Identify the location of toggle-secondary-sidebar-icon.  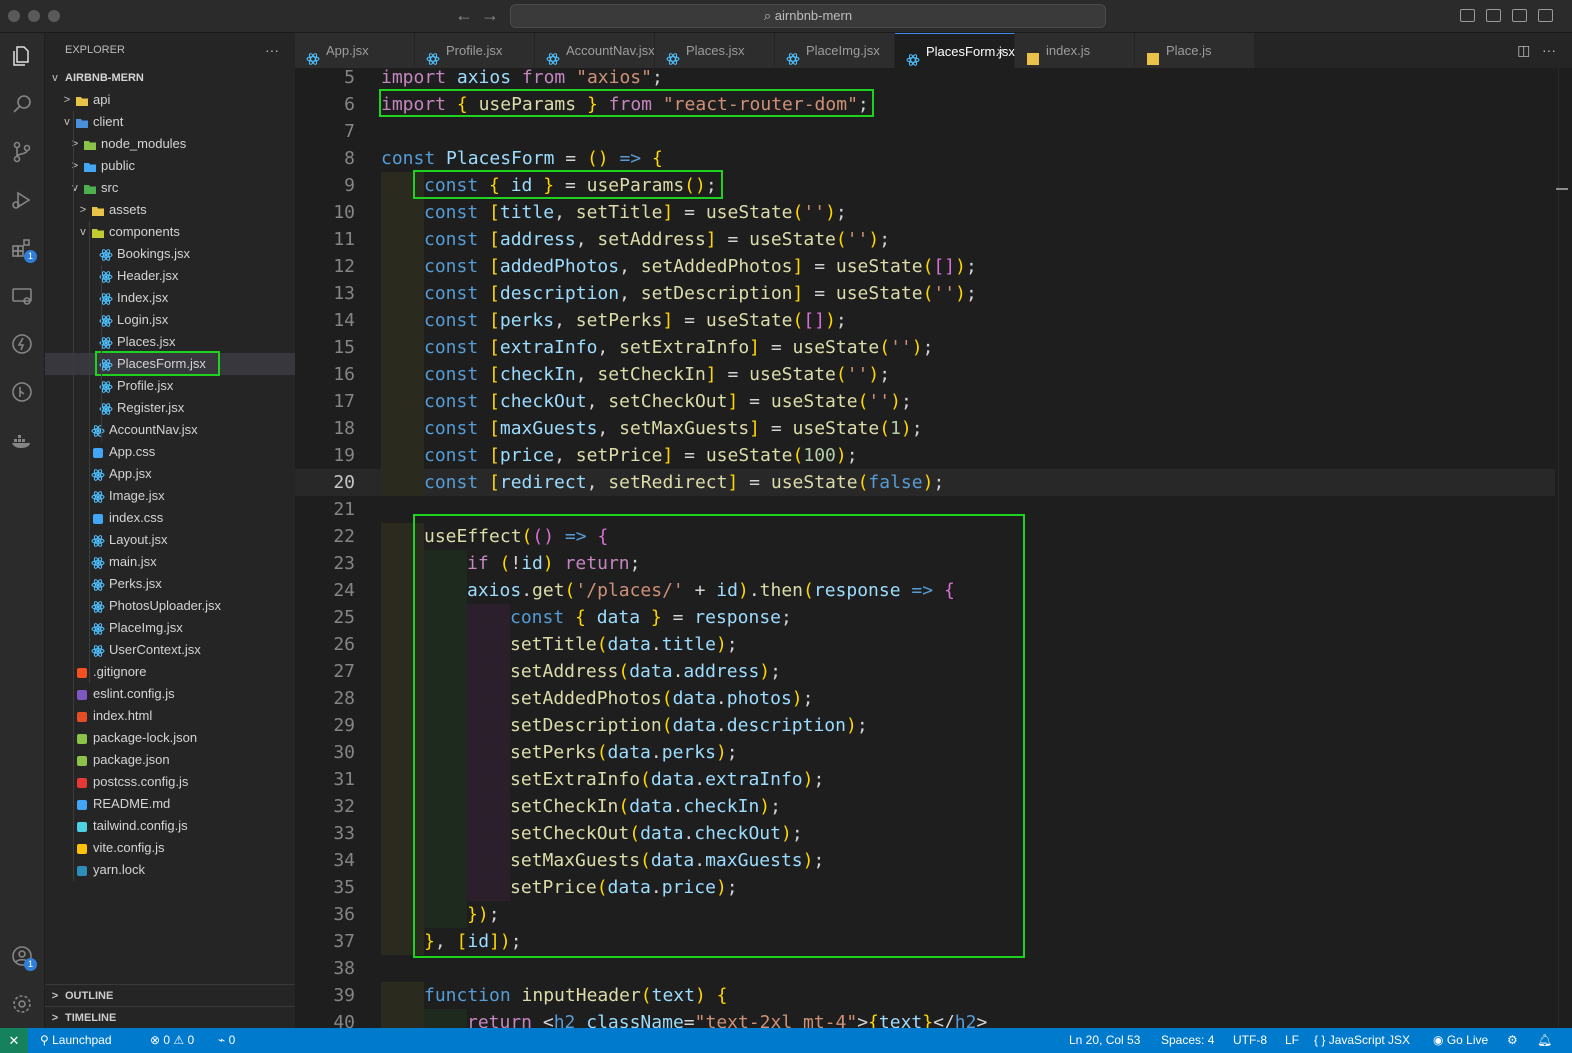
(1519, 15).